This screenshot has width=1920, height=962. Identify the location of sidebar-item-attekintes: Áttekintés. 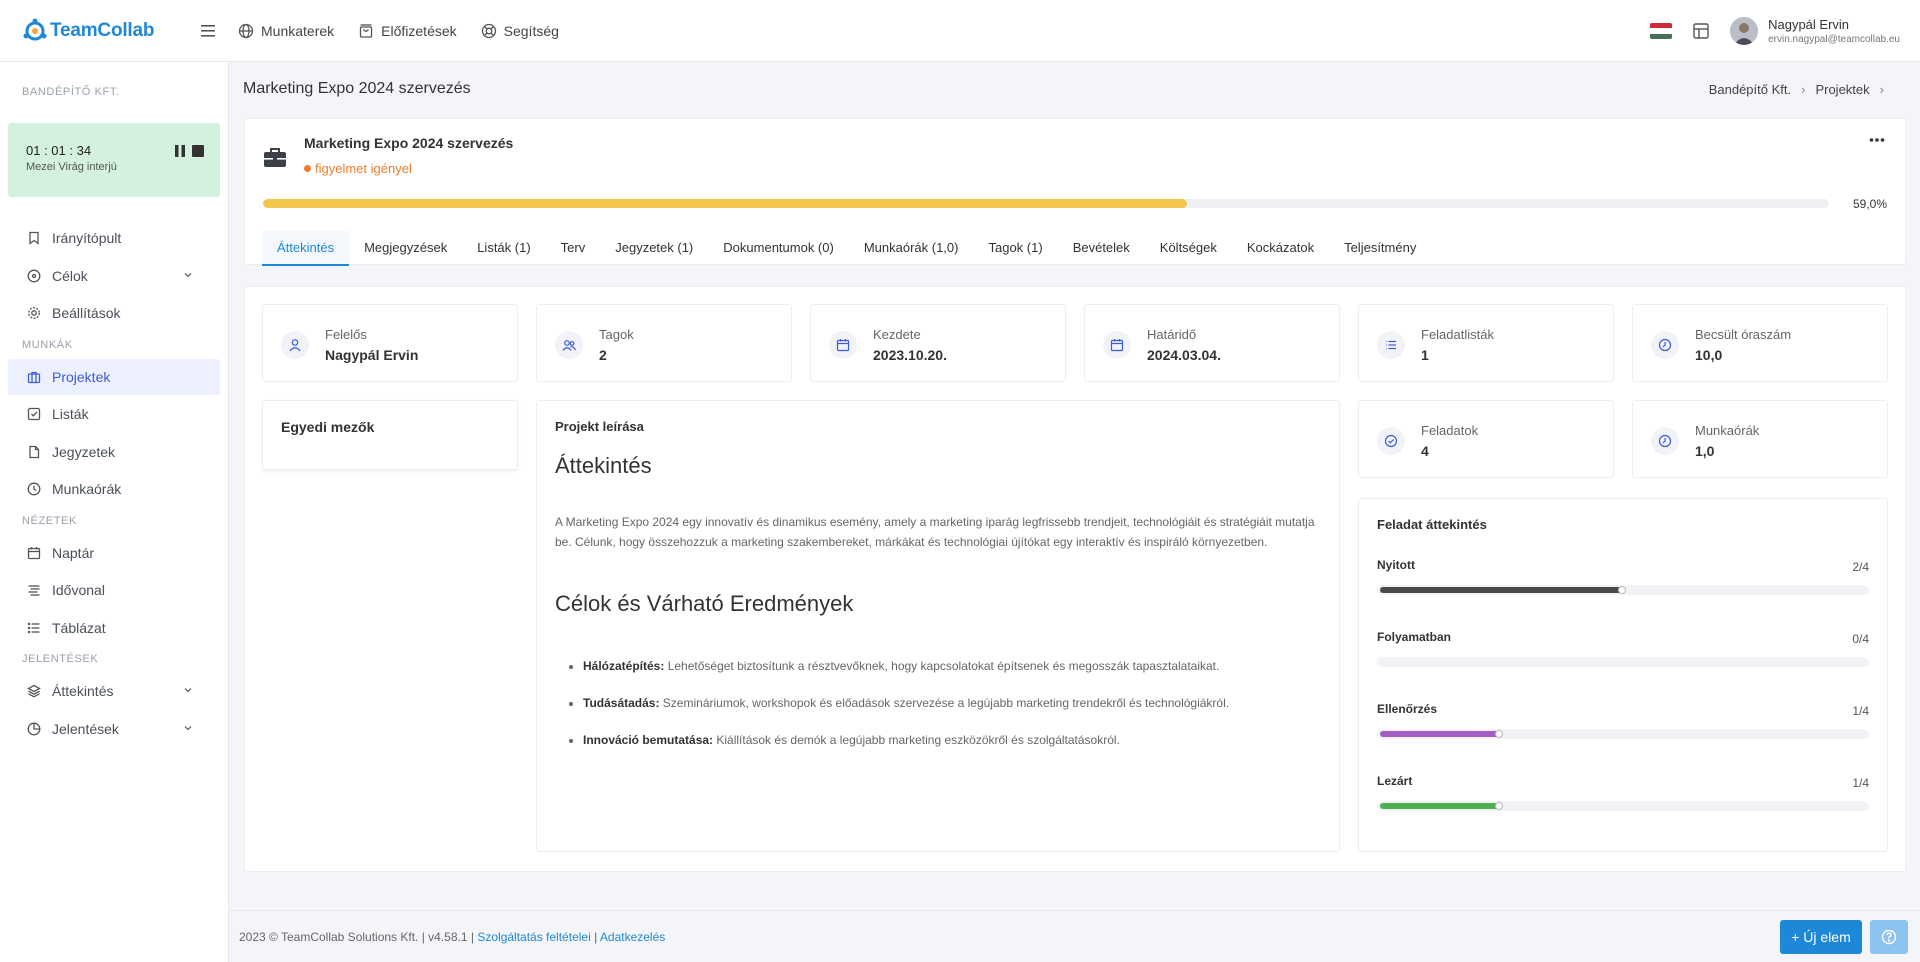
(114, 691).